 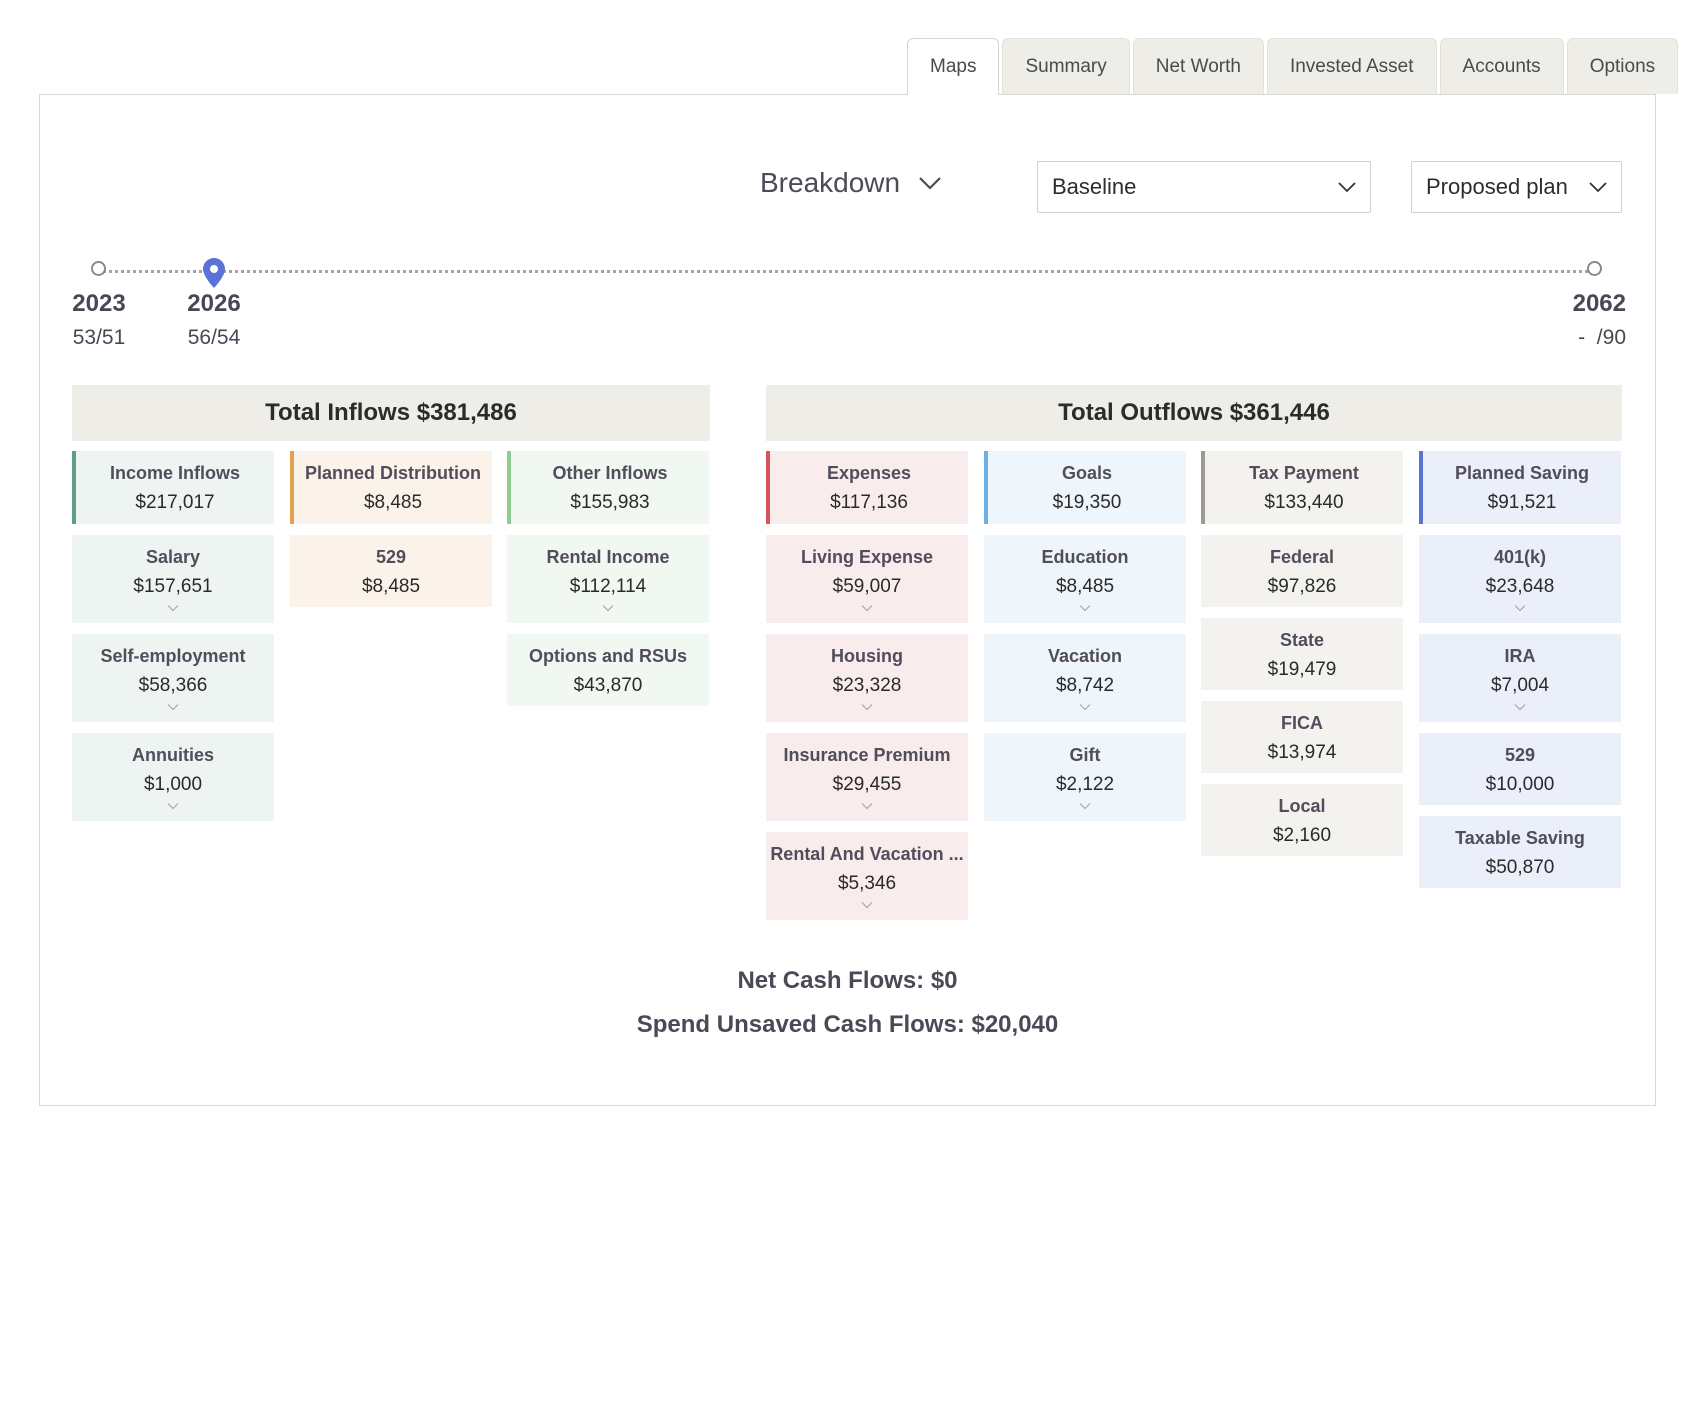 What do you see at coordinates (1520, 487) in the screenshot?
I see `category-card-planned-saving: Planned Saving $91,521` at bounding box center [1520, 487].